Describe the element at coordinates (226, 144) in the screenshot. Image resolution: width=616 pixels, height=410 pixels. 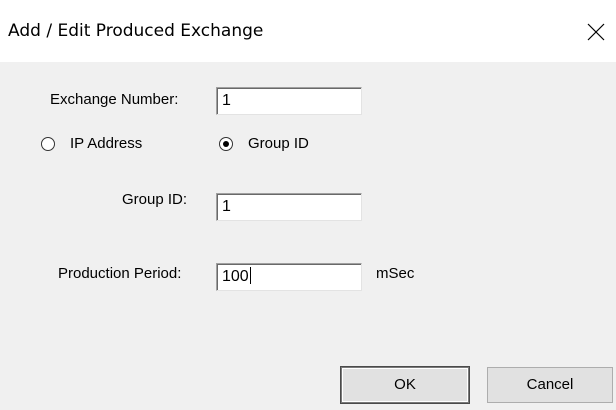
I see `radio-selected-icon` at that location.